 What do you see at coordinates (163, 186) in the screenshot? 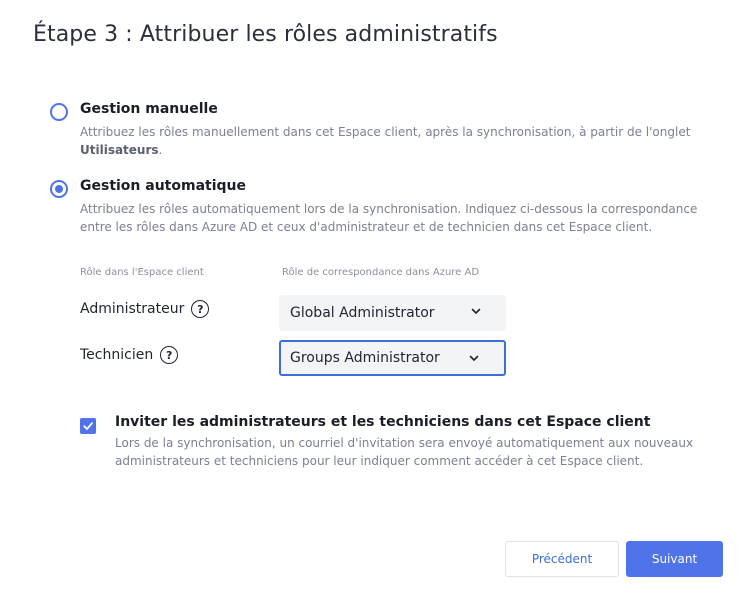
I see `option-automatic-title: Gestion automatique` at bounding box center [163, 186].